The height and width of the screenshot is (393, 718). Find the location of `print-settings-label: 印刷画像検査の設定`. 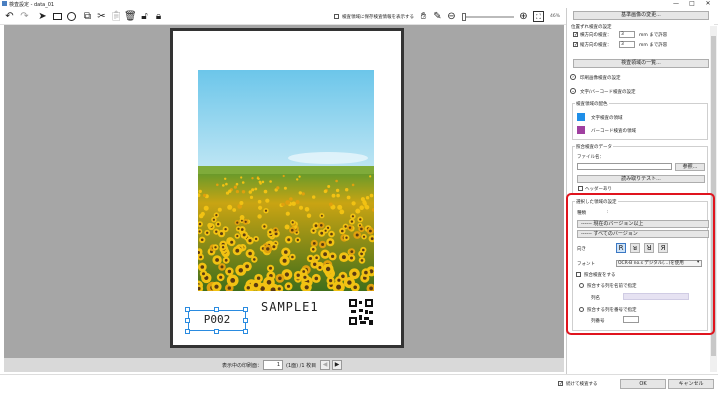

print-settings-label: 印刷画像検査の設定 is located at coordinates (600, 78).